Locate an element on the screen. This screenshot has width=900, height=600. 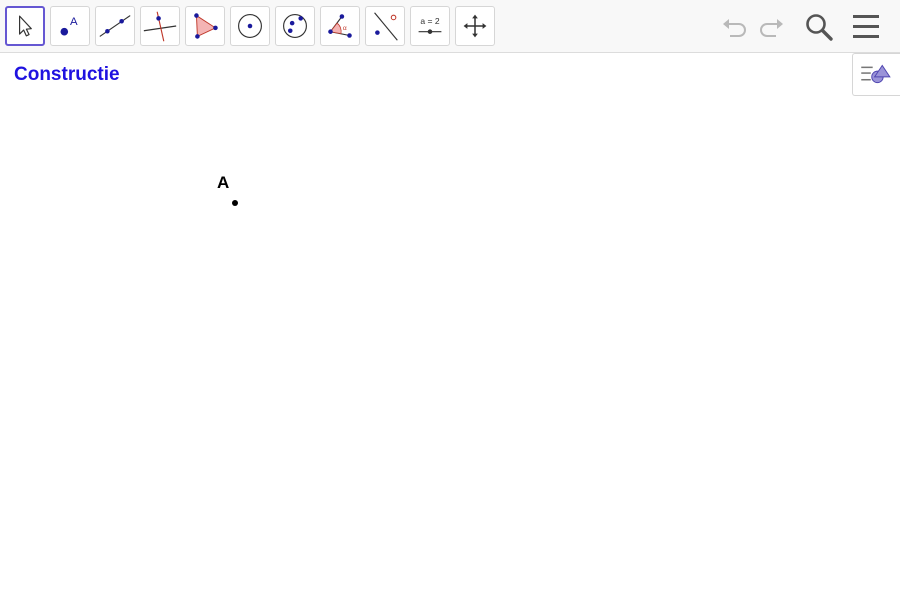
slider-tool-button: a = 2 is located at coordinates (430, 26).